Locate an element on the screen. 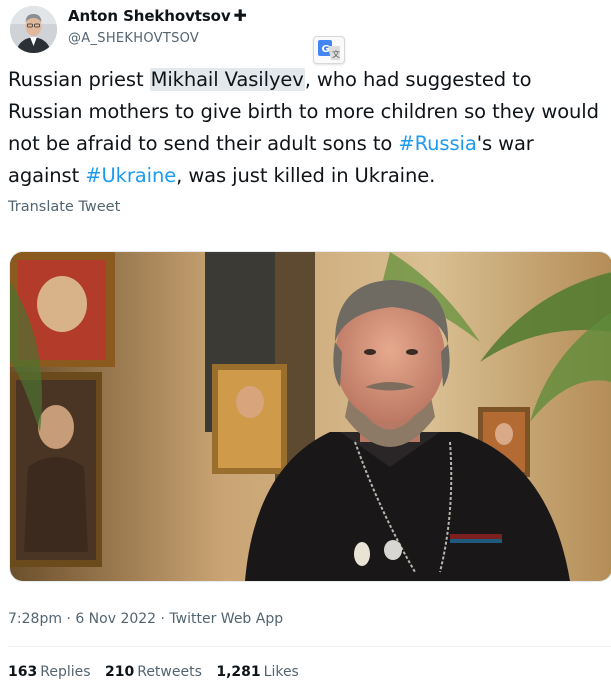 This screenshot has width=611, height=696. likes-count: 1,281 is located at coordinates (238, 672).